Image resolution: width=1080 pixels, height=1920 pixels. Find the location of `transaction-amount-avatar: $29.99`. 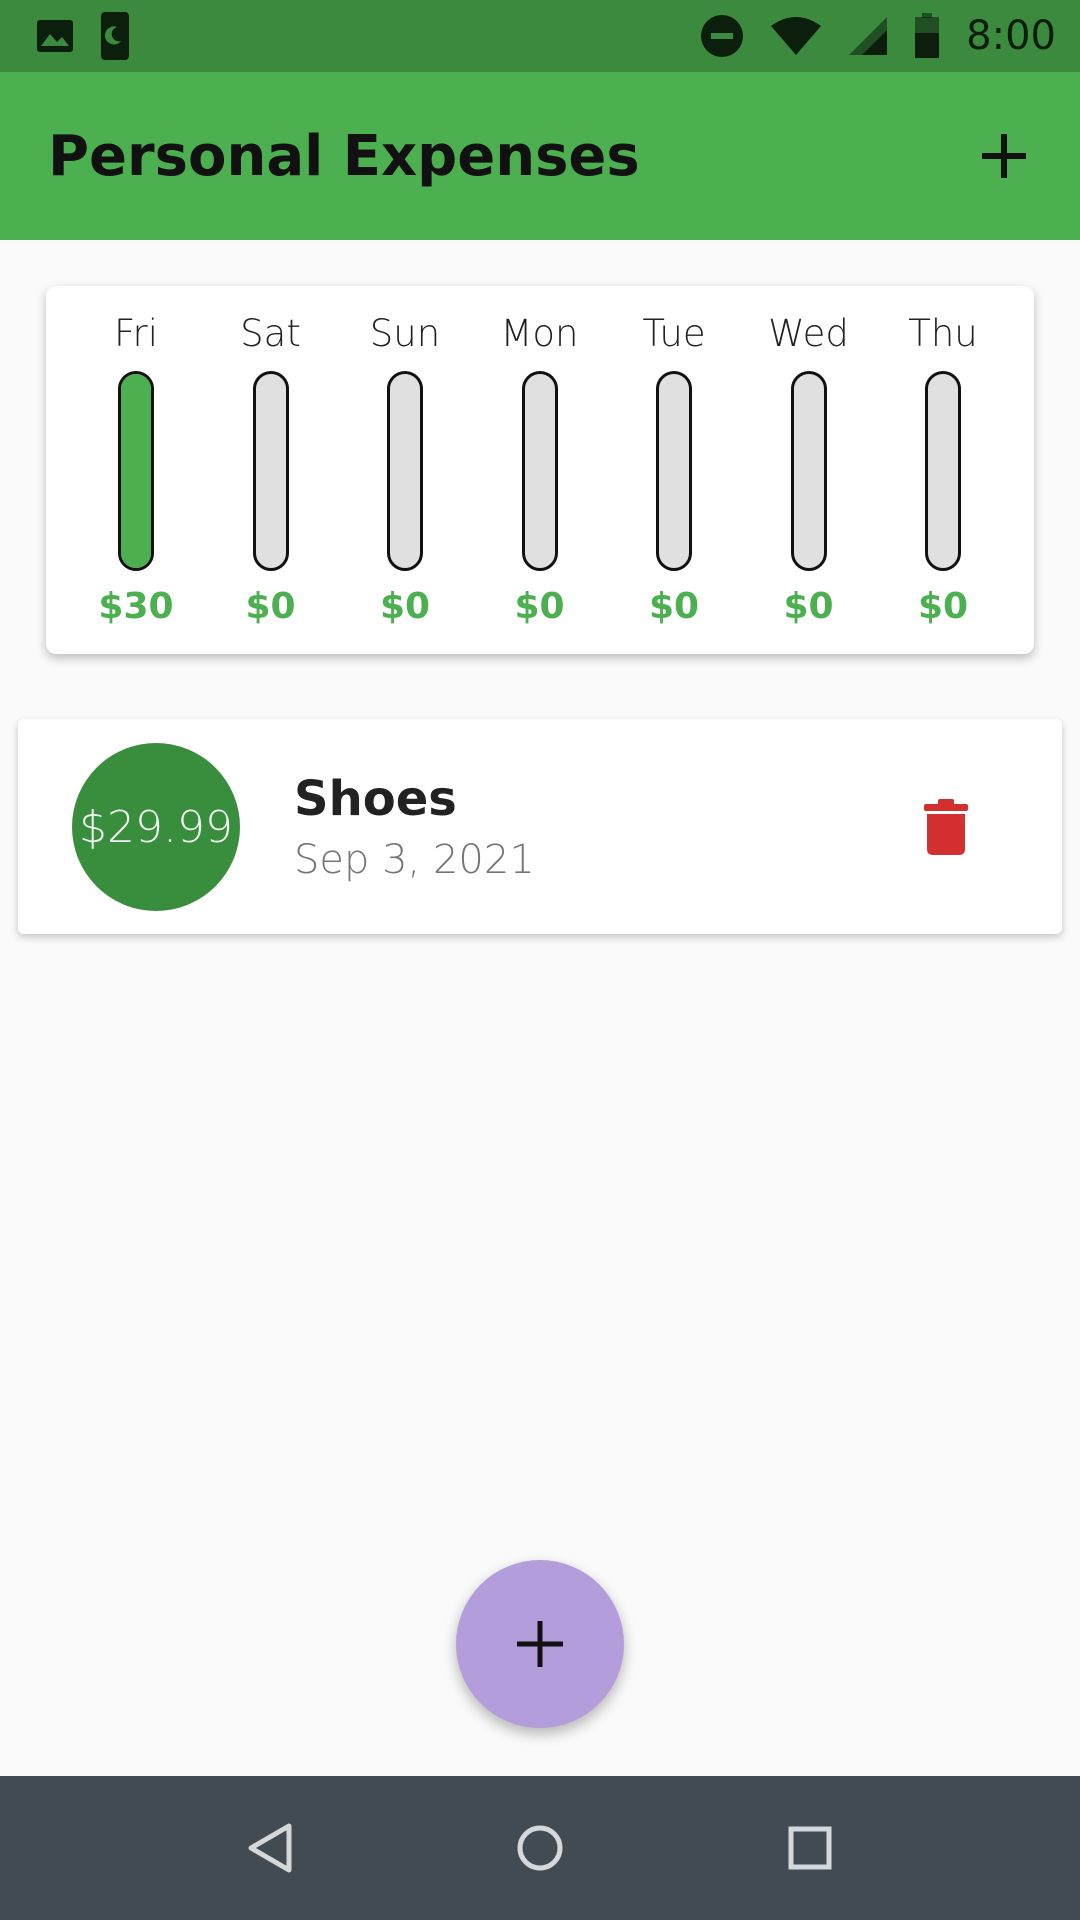

transaction-amount-avatar: $29.99 is located at coordinates (156, 827).